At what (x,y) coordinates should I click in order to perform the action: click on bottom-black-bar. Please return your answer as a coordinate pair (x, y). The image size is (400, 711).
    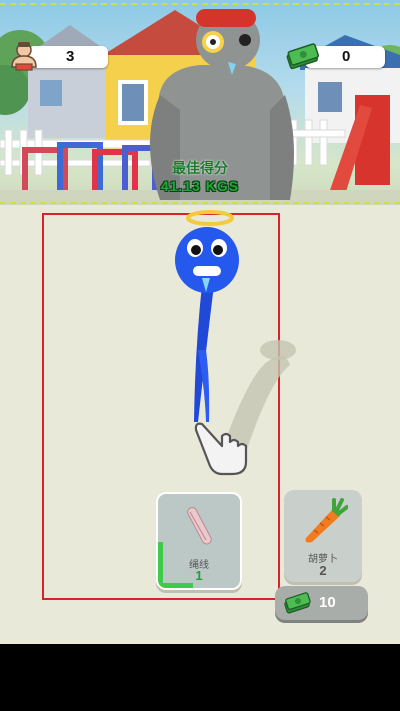
    Looking at the image, I should click on (200, 677).